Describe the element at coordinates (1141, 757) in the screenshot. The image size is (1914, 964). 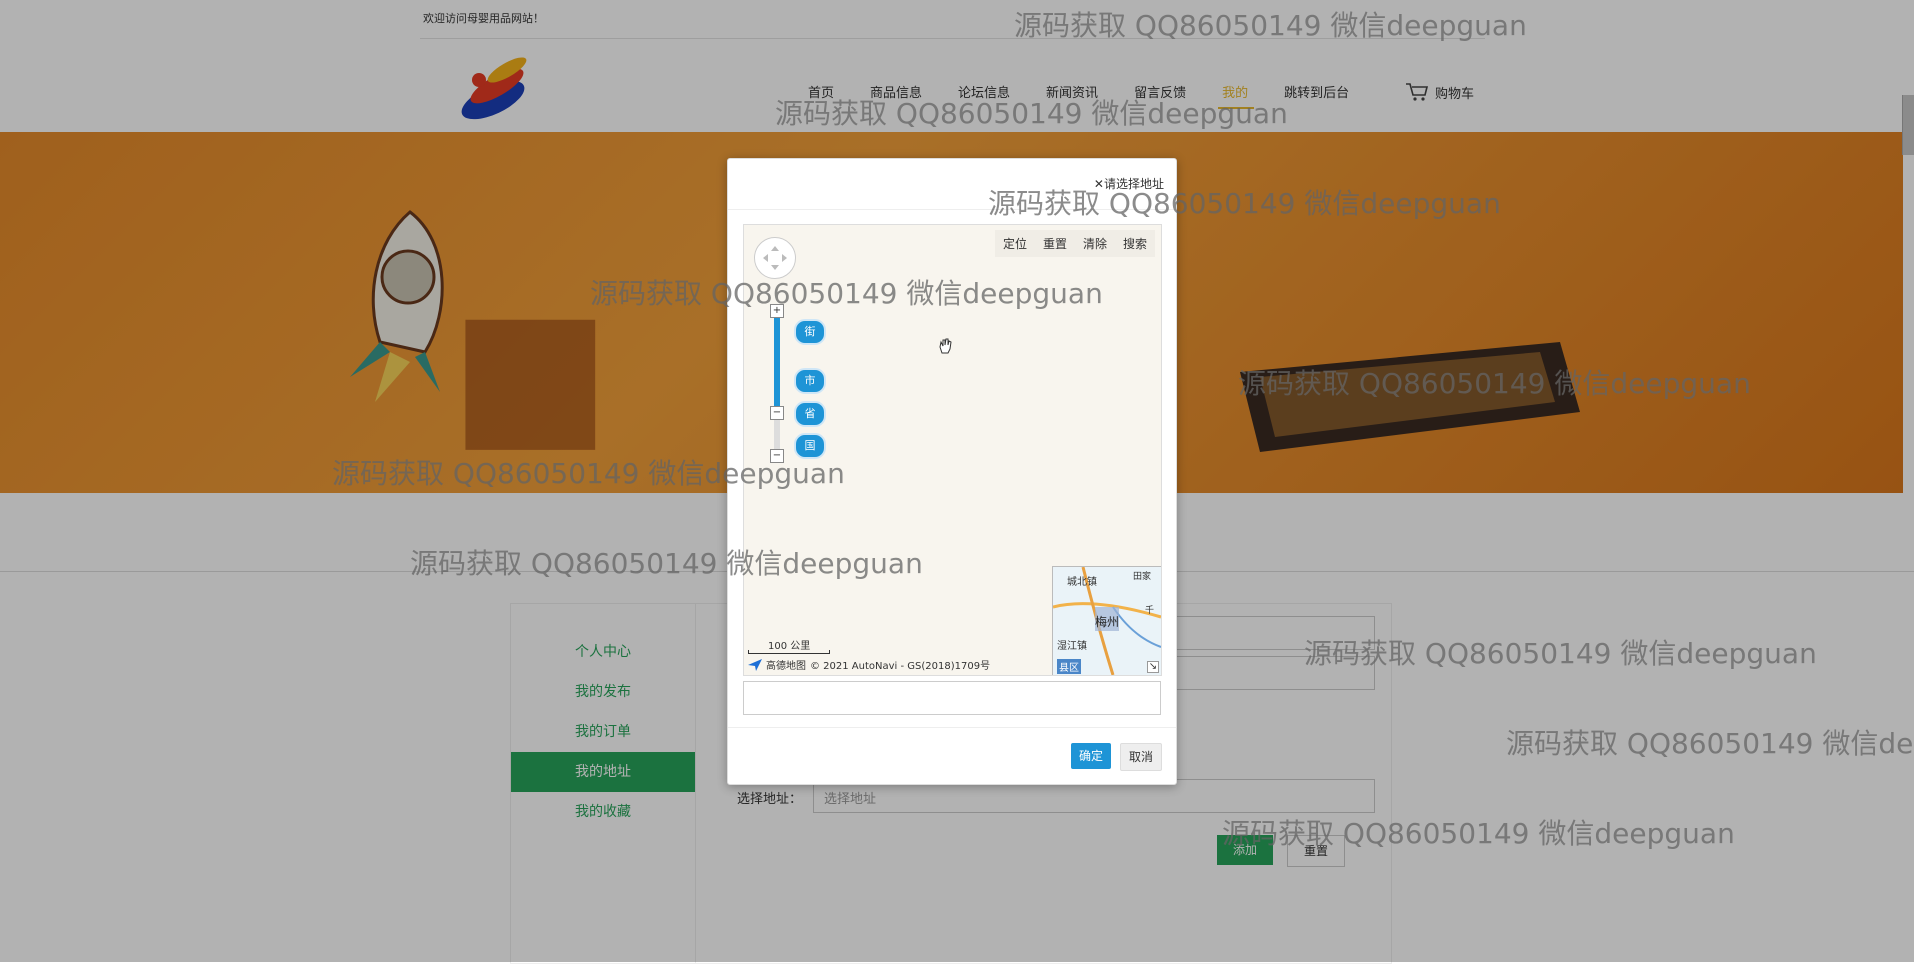
I see `cancel-button: 取消` at that location.